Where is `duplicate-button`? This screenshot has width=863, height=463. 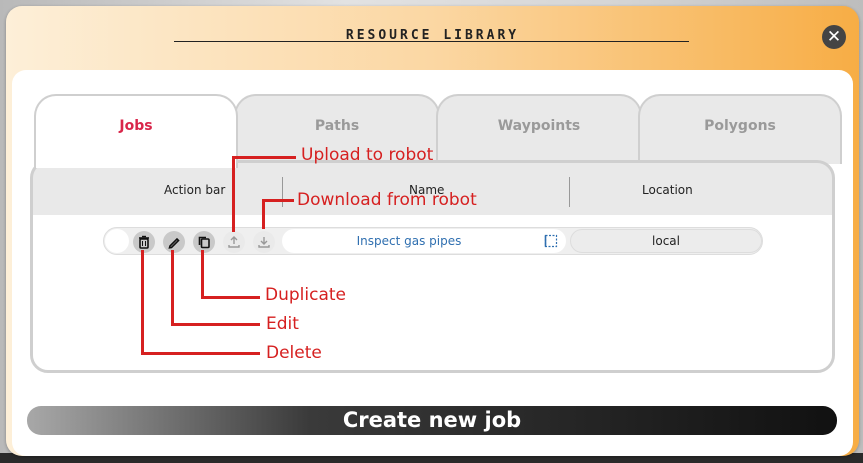
duplicate-button is located at coordinates (204, 242).